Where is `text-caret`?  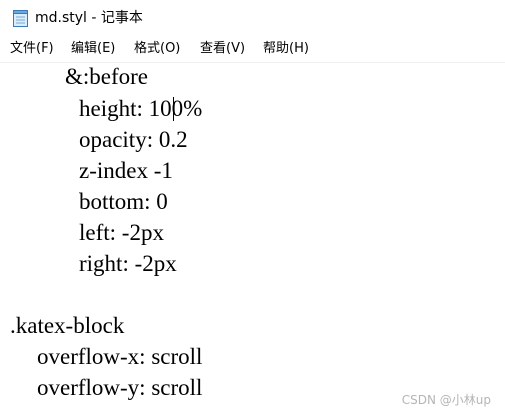
text-caret is located at coordinates (173, 109).